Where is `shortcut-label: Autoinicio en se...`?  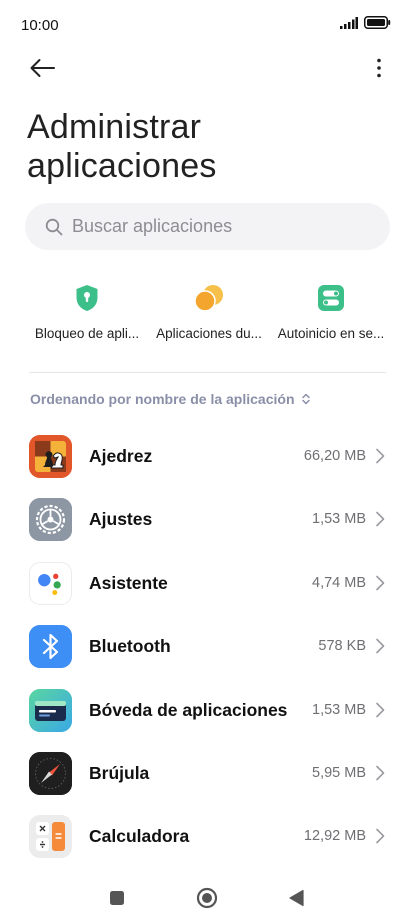 shortcut-label: Autoinicio en se... is located at coordinates (331, 333).